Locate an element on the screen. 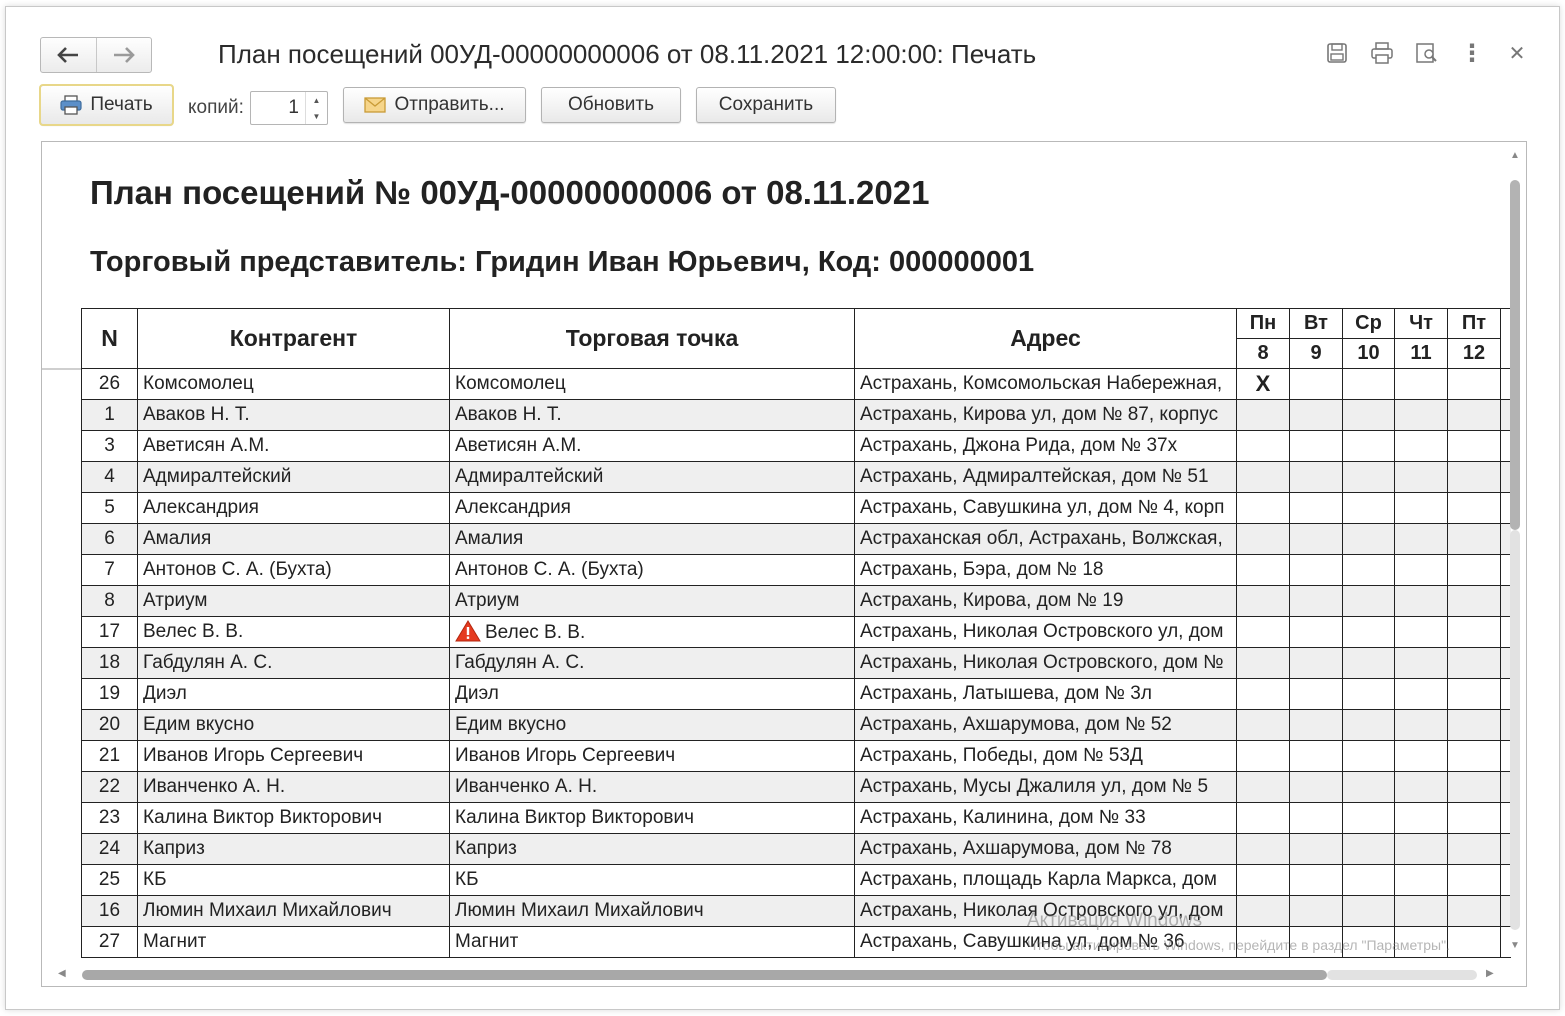  row-address: Астрахань, Адмиралтейская, дом № 51 is located at coordinates (1045, 477).